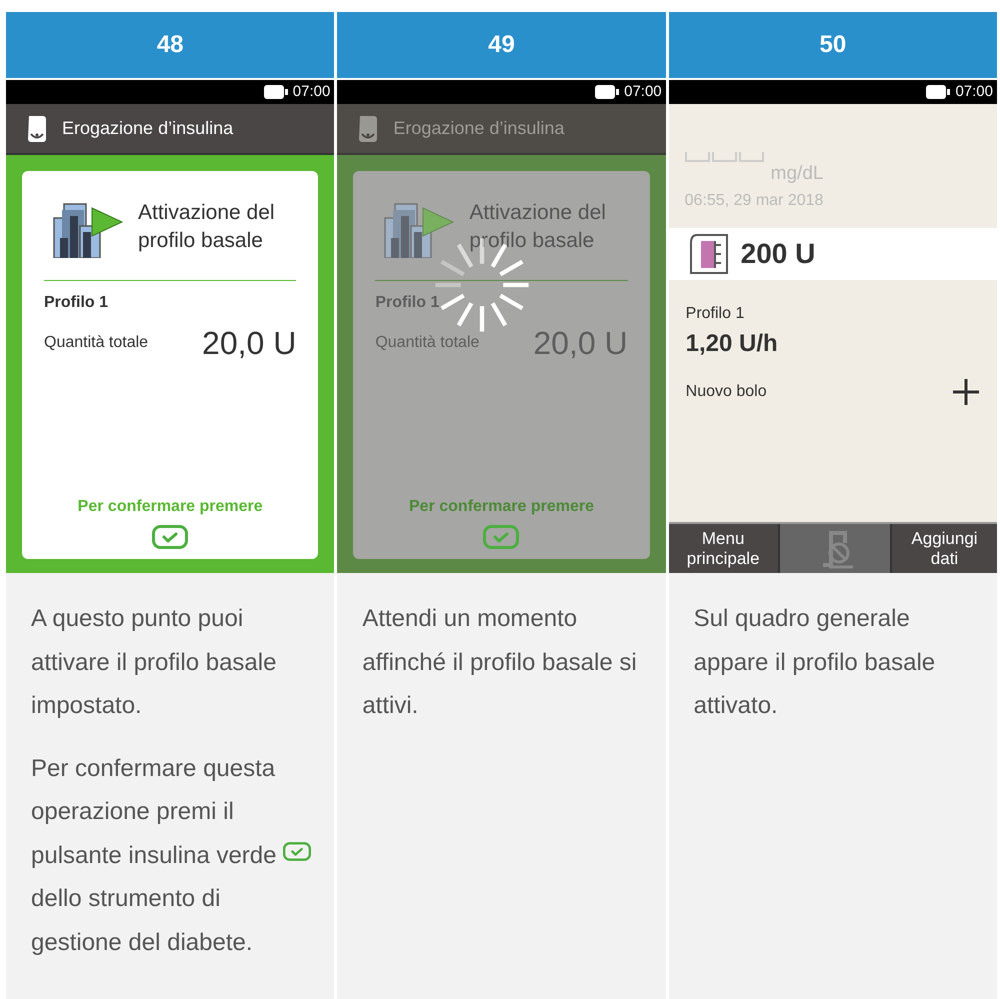 This screenshot has width=1000, height=999. I want to click on step-number-header: 50, so click(832, 45).